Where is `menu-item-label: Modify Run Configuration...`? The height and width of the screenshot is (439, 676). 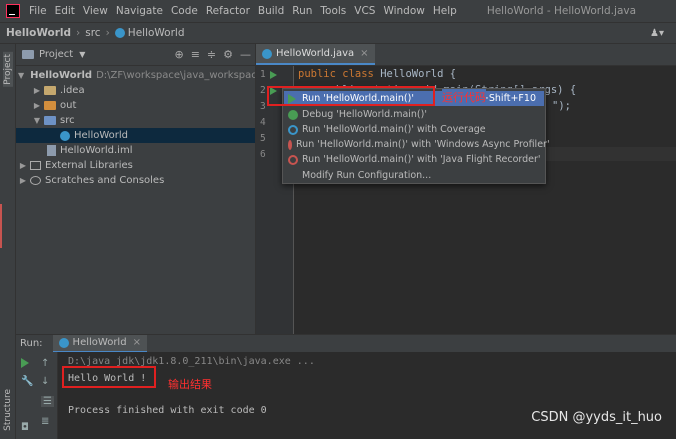 menu-item-label: Modify Run Configuration... is located at coordinates (367, 175).